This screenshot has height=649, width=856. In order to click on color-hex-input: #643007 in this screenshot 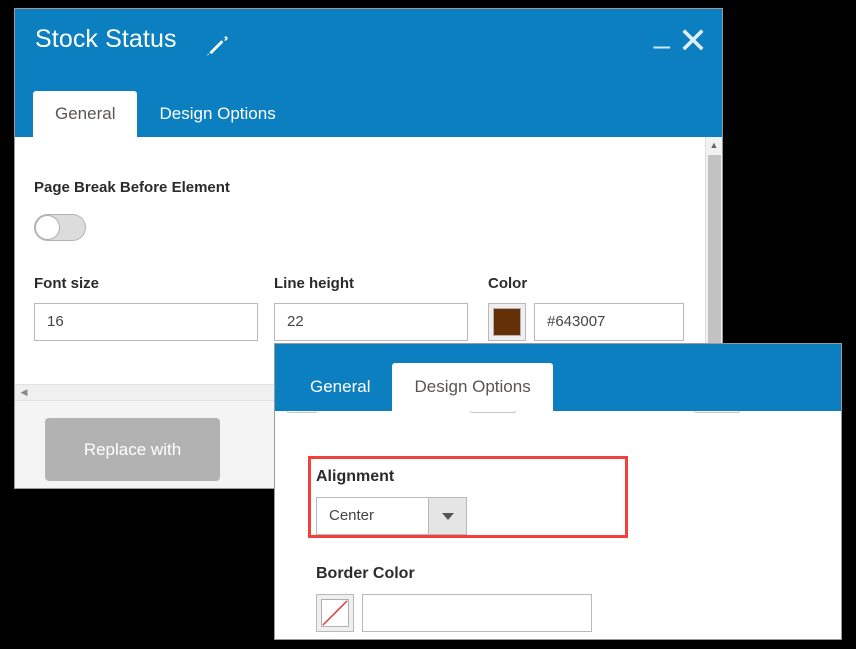, I will do `click(609, 322)`.